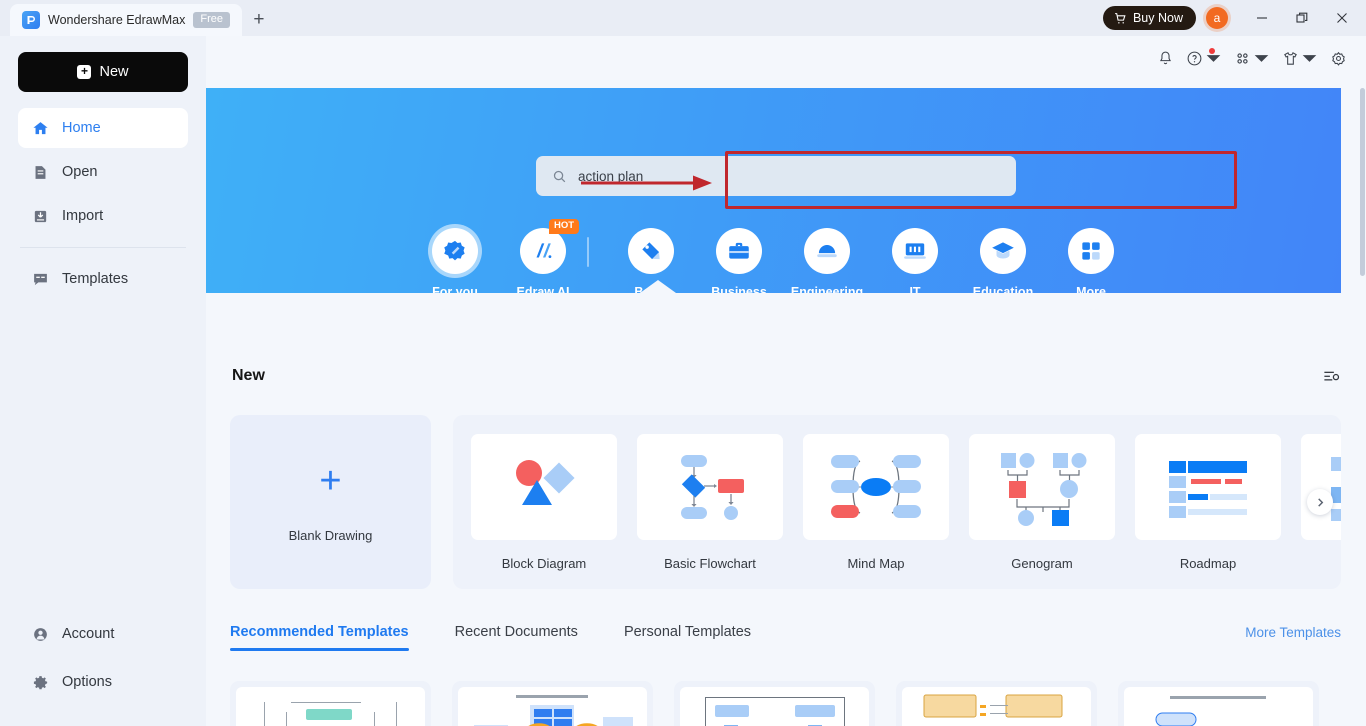 The height and width of the screenshot is (726, 1366). I want to click on category-engineering: Engineering, so click(827, 260).